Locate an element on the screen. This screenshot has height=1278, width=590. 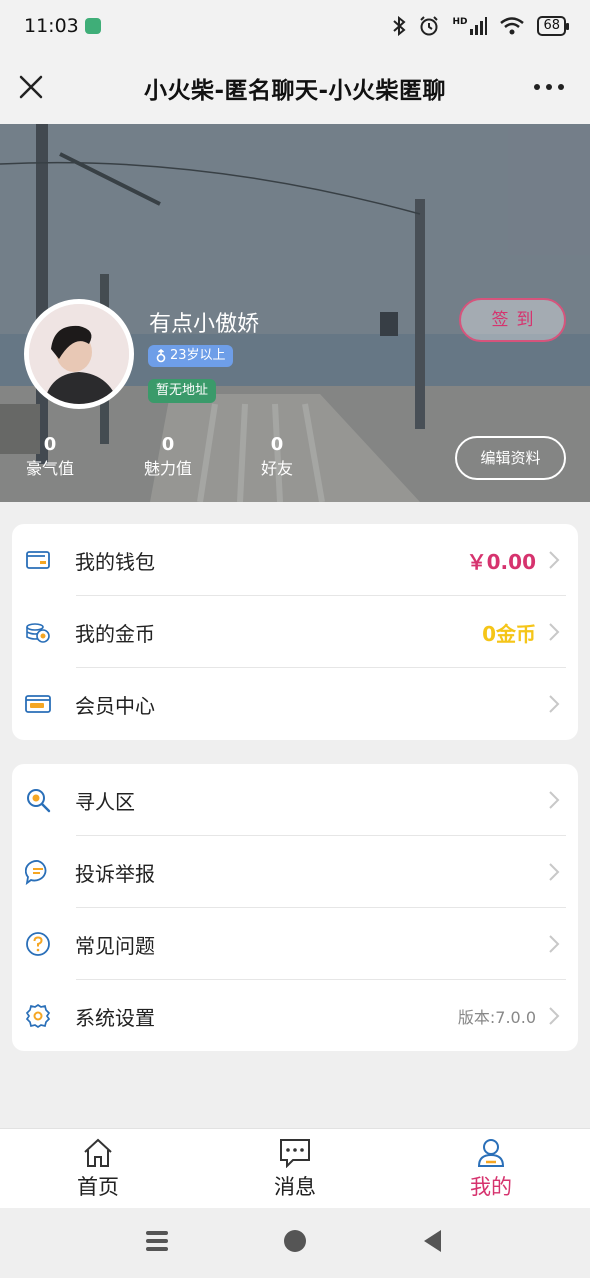
menu-item-label: 寻人区 is located at coordinates (105, 801).